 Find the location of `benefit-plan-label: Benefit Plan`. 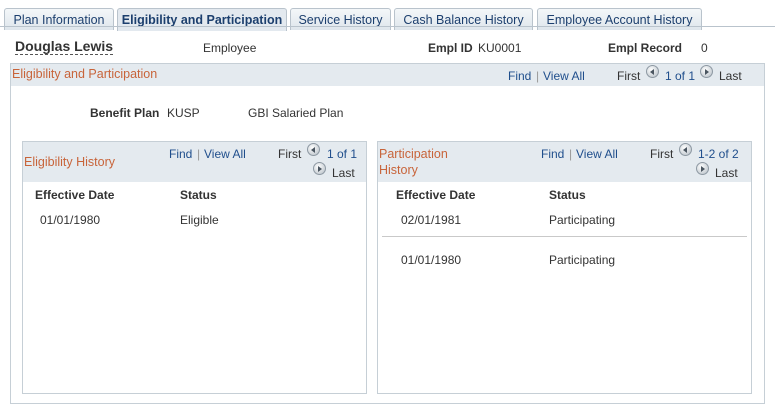

benefit-plan-label: Benefit Plan is located at coordinates (125, 113).